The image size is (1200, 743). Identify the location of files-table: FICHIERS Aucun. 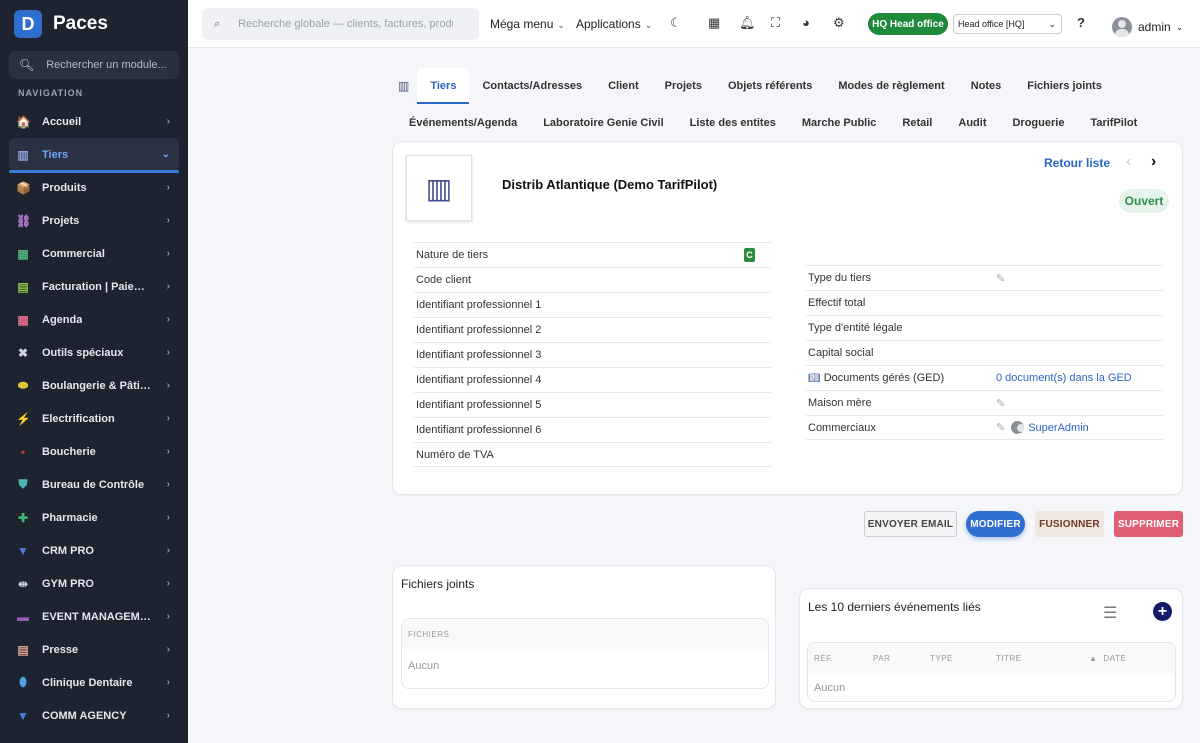
(585, 653).